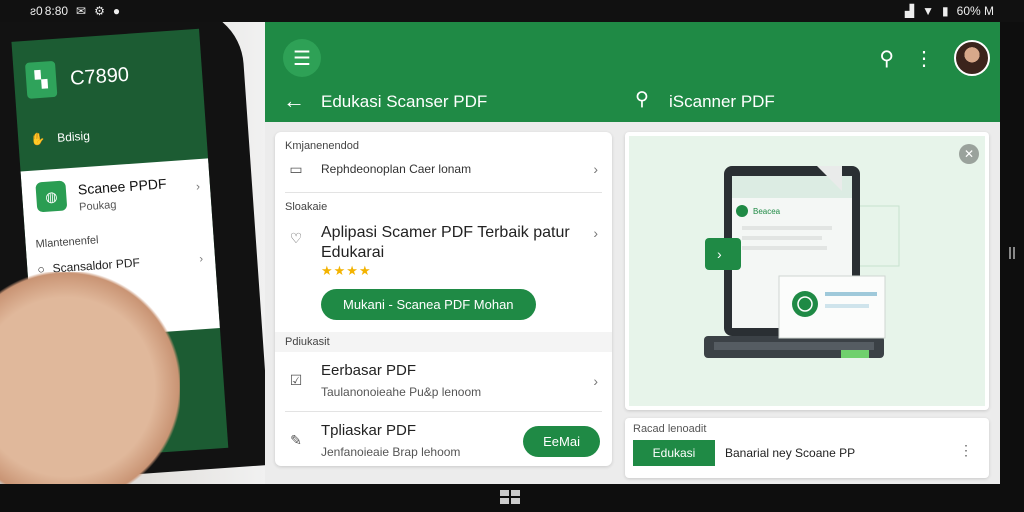  I want to click on bottom-bezel, so click(512, 498).